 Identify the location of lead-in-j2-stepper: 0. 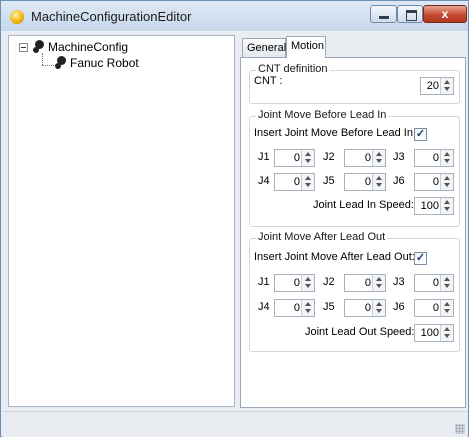
(365, 158).